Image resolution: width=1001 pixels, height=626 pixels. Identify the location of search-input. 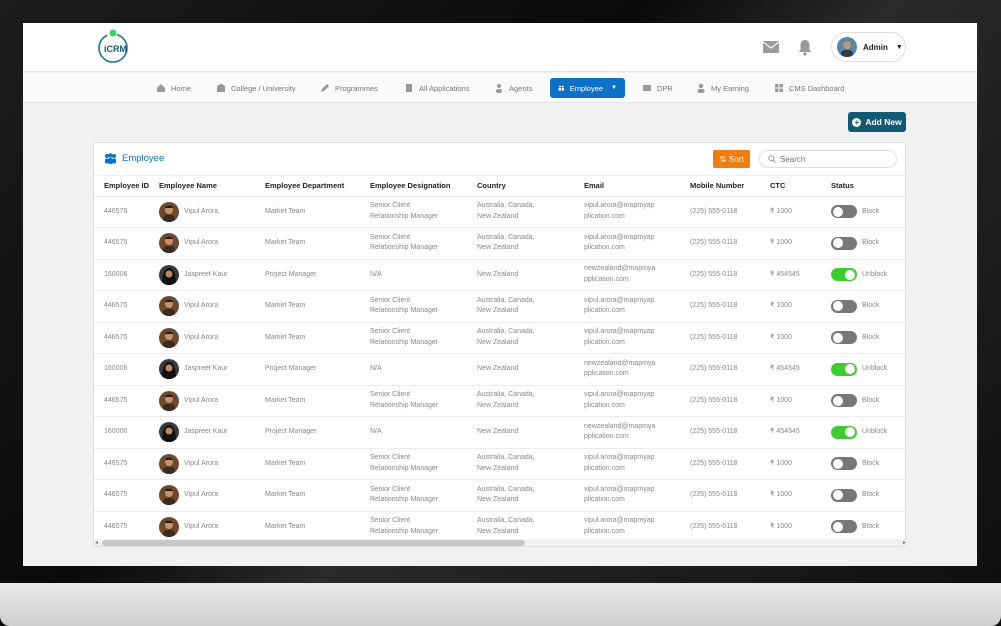
(835, 159).